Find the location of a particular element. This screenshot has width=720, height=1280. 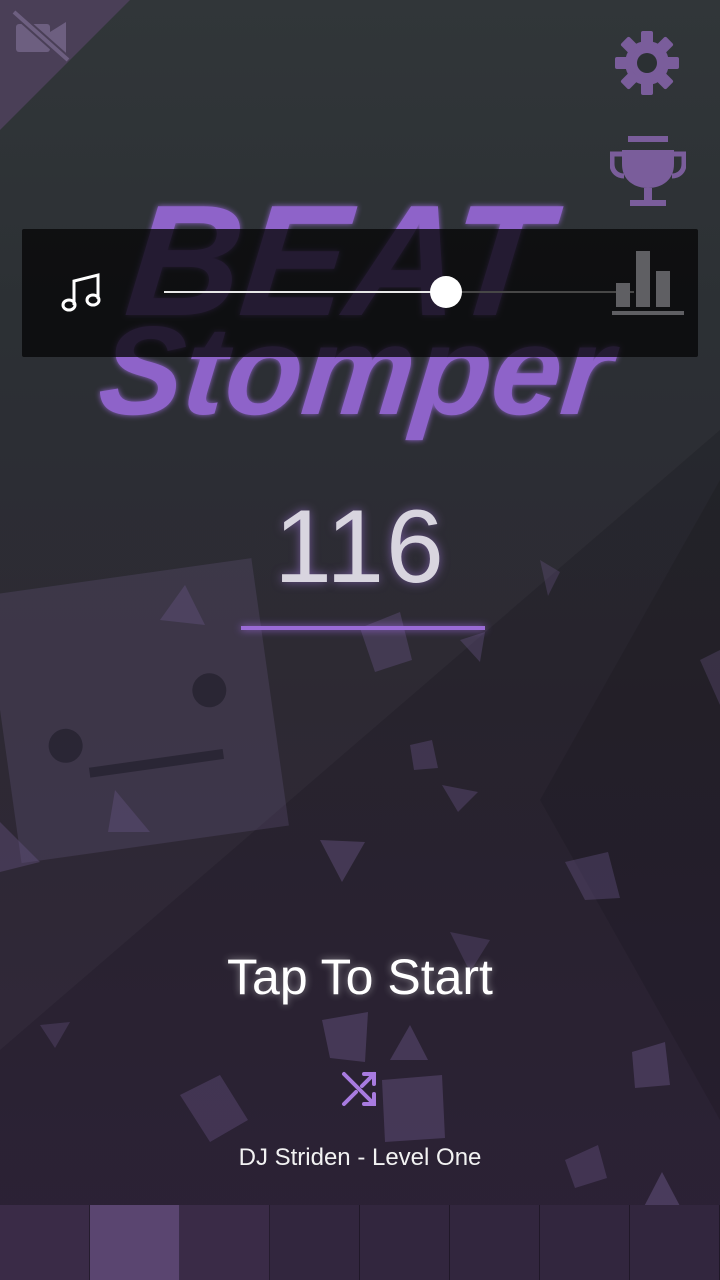

shuffle-icon is located at coordinates (360, 1088).